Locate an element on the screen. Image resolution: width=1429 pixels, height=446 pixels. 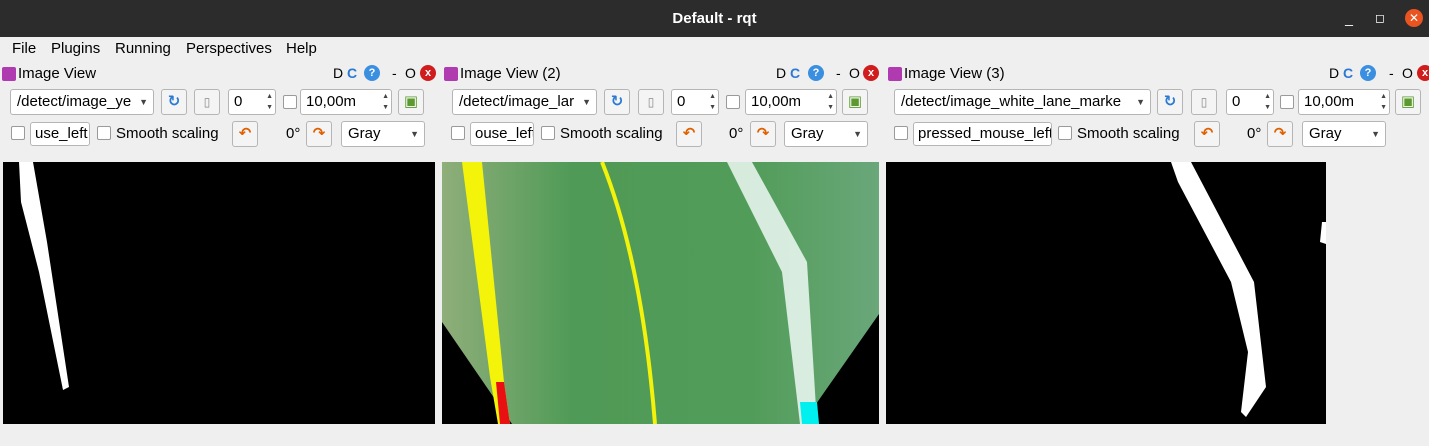
mouse-topic-field: pressed_mouse_left is located at coordinates (982, 134).